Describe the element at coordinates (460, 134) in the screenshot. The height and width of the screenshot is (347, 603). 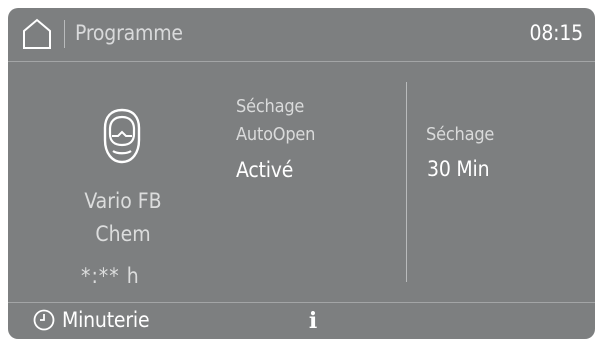
I see `drying-label: Séchage` at that location.